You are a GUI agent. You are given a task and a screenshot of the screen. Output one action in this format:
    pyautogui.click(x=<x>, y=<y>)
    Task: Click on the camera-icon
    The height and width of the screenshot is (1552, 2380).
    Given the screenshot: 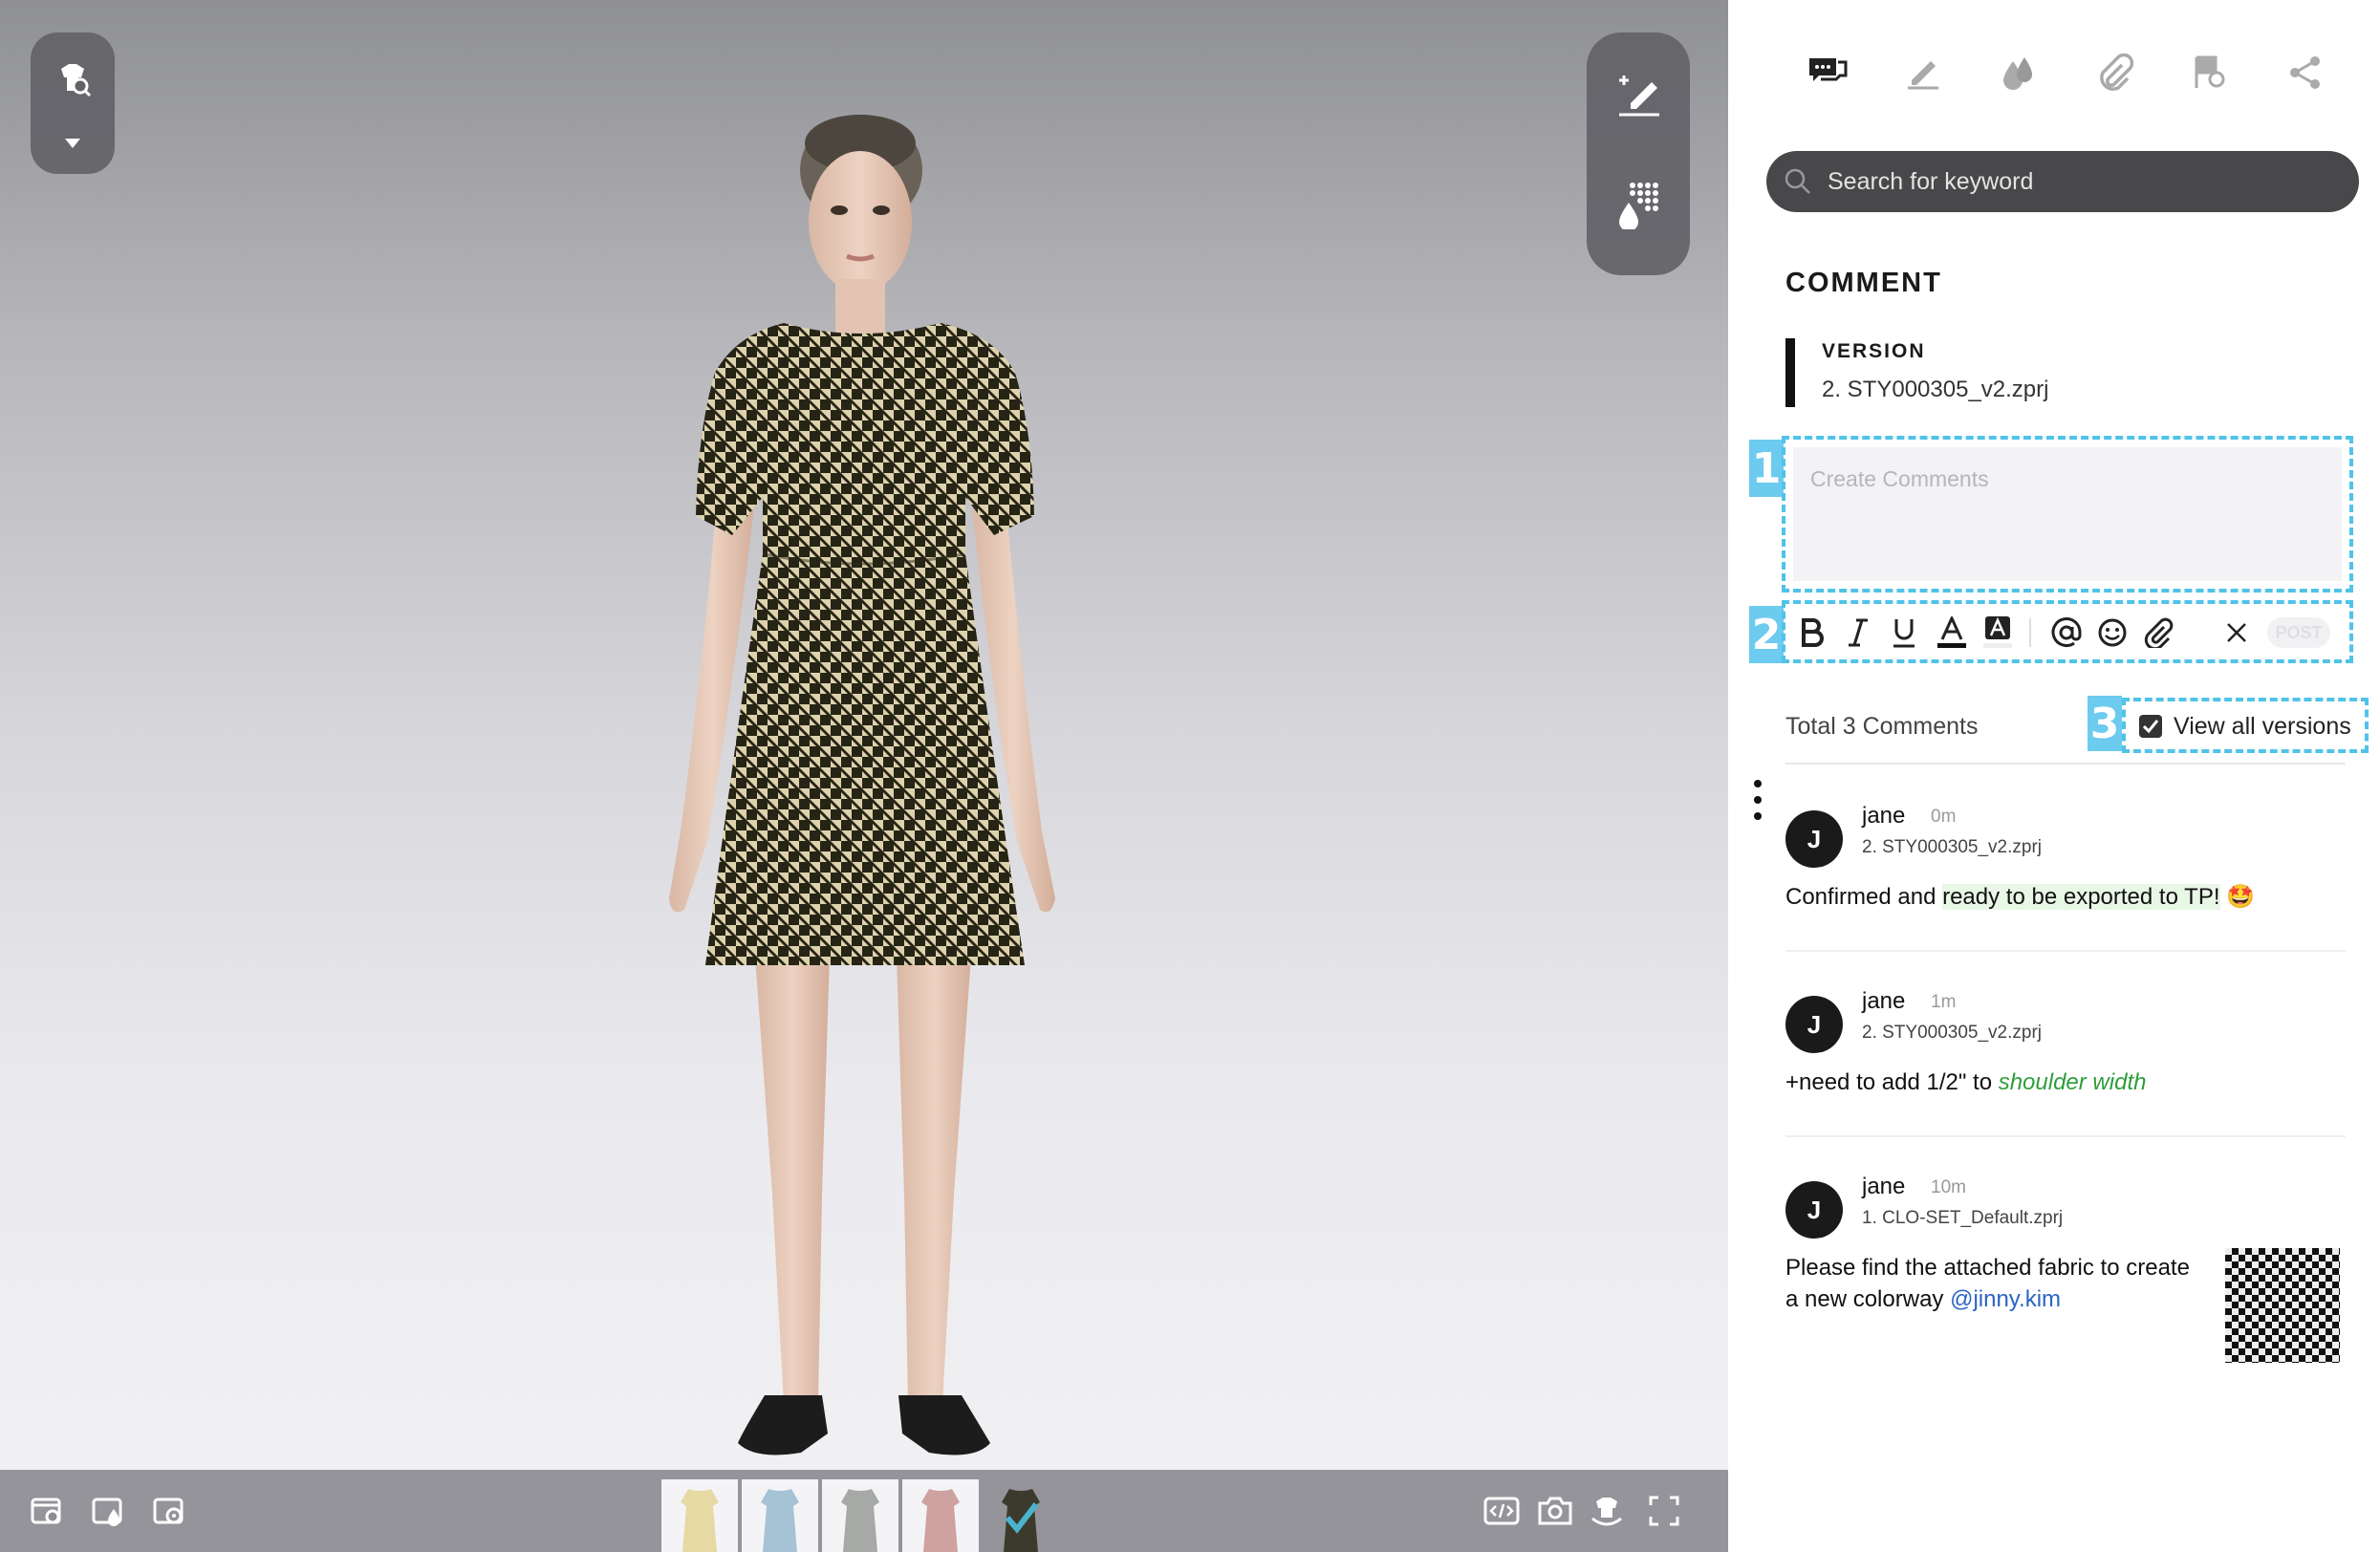 What is the action you would take?
    pyautogui.click(x=1555, y=1511)
    